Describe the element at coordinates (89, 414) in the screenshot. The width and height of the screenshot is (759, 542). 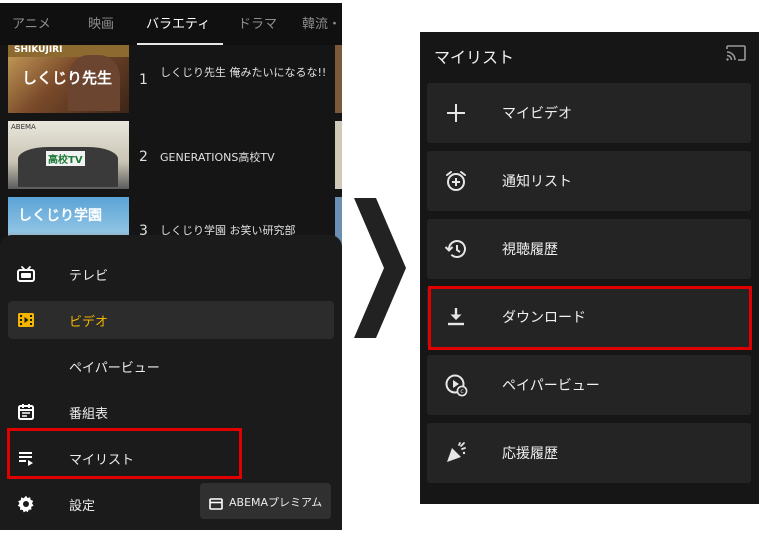
I see `menu-item-label: 番組表` at that location.